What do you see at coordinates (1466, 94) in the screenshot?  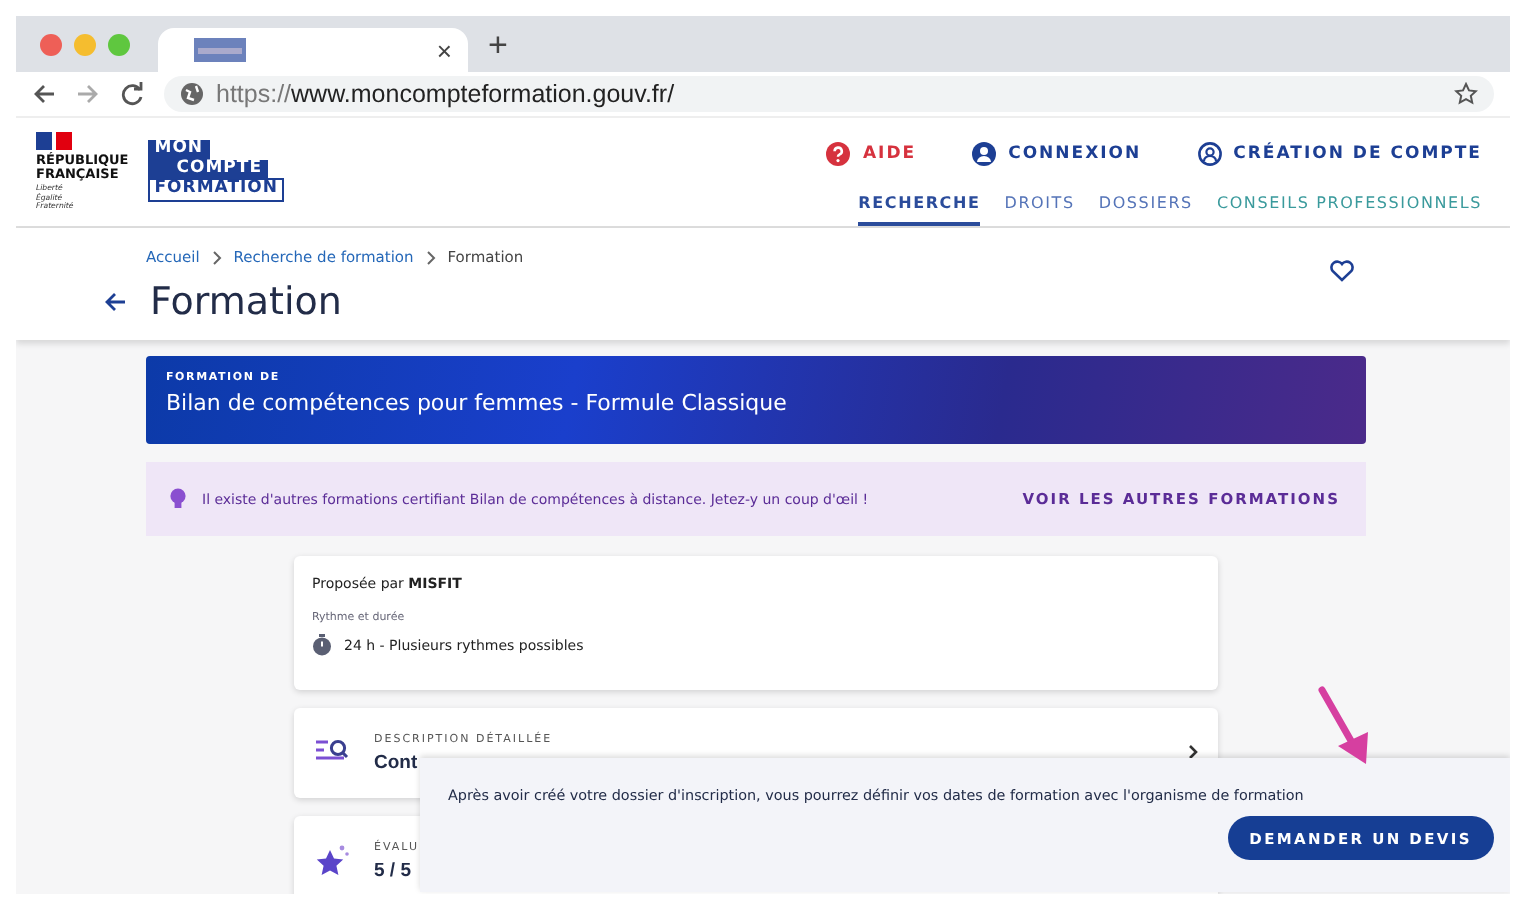 I see `bookmark-star-icon` at bounding box center [1466, 94].